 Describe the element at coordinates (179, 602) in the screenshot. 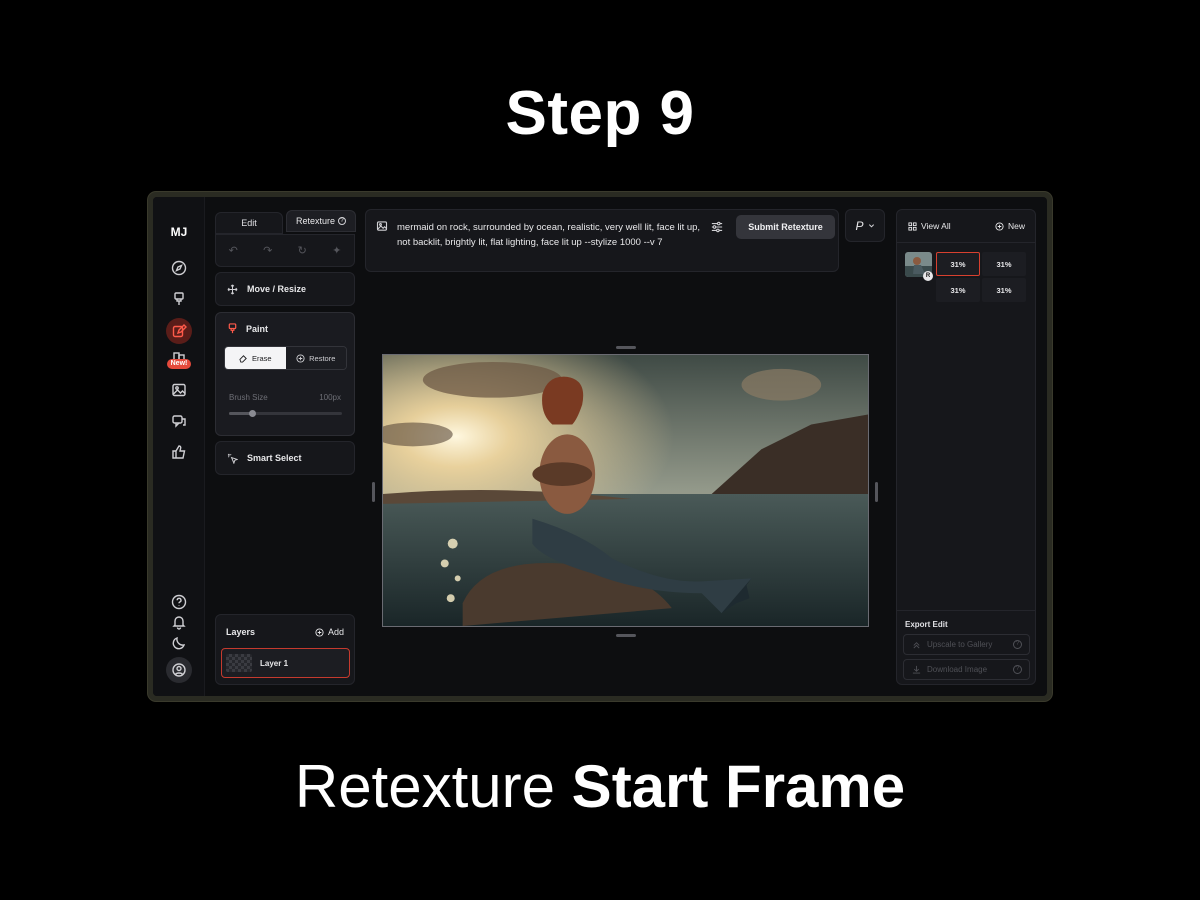

I see `help-icon` at that location.